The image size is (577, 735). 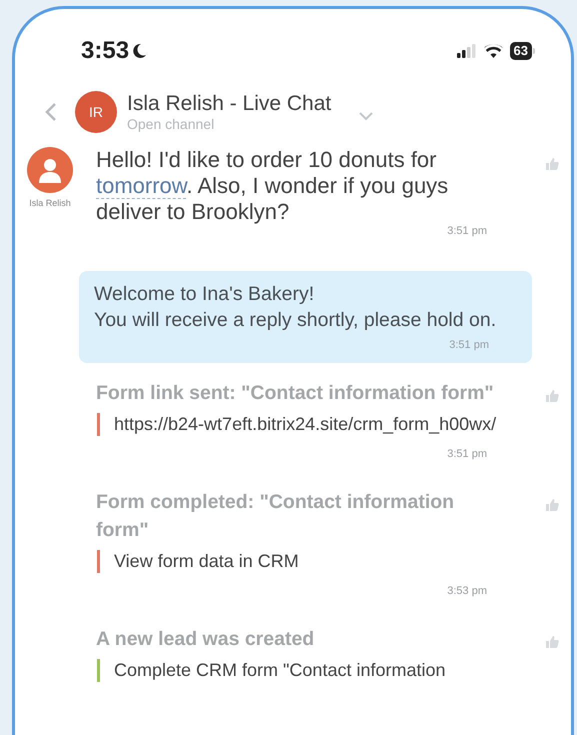 What do you see at coordinates (303, 561) in the screenshot?
I see `quote-text: View form data in CRM` at bounding box center [303, 561].